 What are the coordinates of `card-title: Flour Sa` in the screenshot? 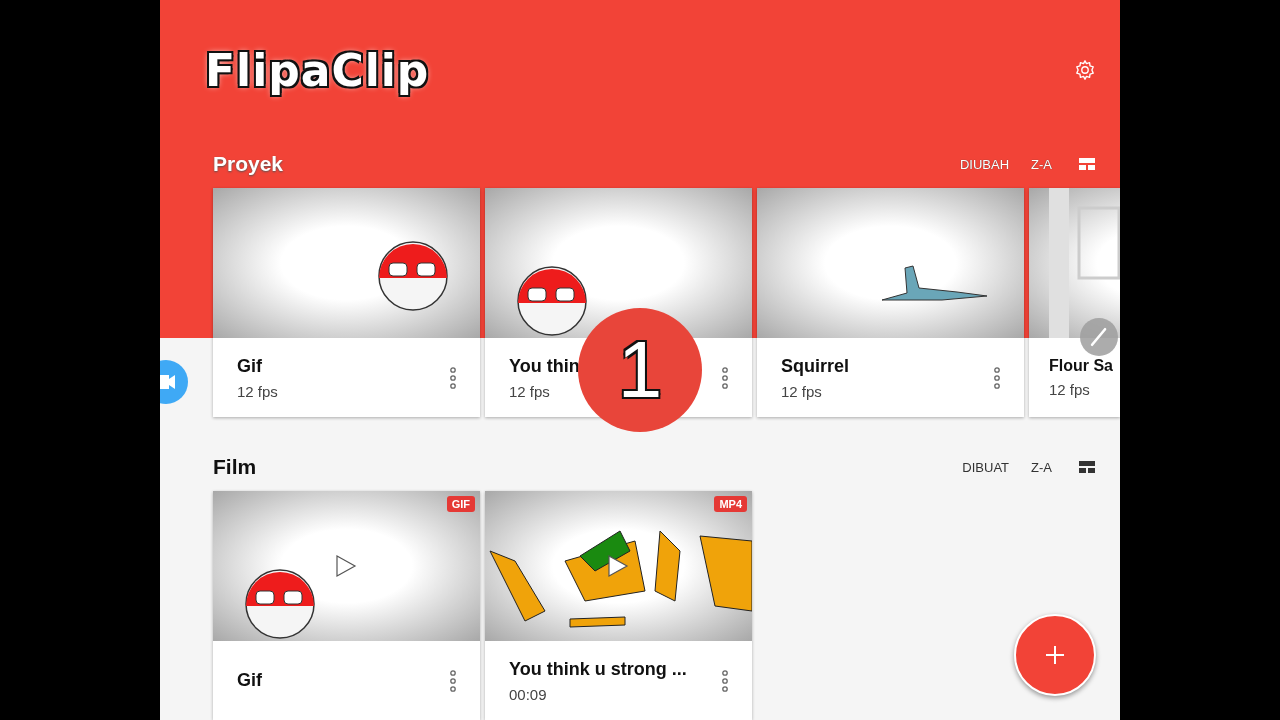 It's located at (1081, 366).